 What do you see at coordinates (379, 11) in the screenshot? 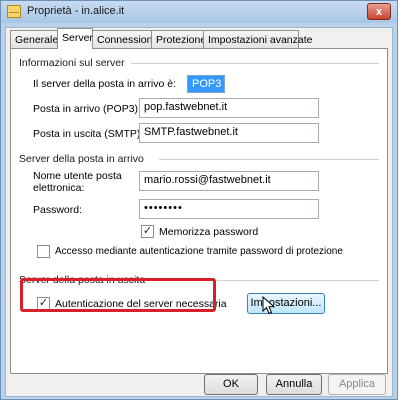
I see `close-button: x` at bounding box center [379, 11].